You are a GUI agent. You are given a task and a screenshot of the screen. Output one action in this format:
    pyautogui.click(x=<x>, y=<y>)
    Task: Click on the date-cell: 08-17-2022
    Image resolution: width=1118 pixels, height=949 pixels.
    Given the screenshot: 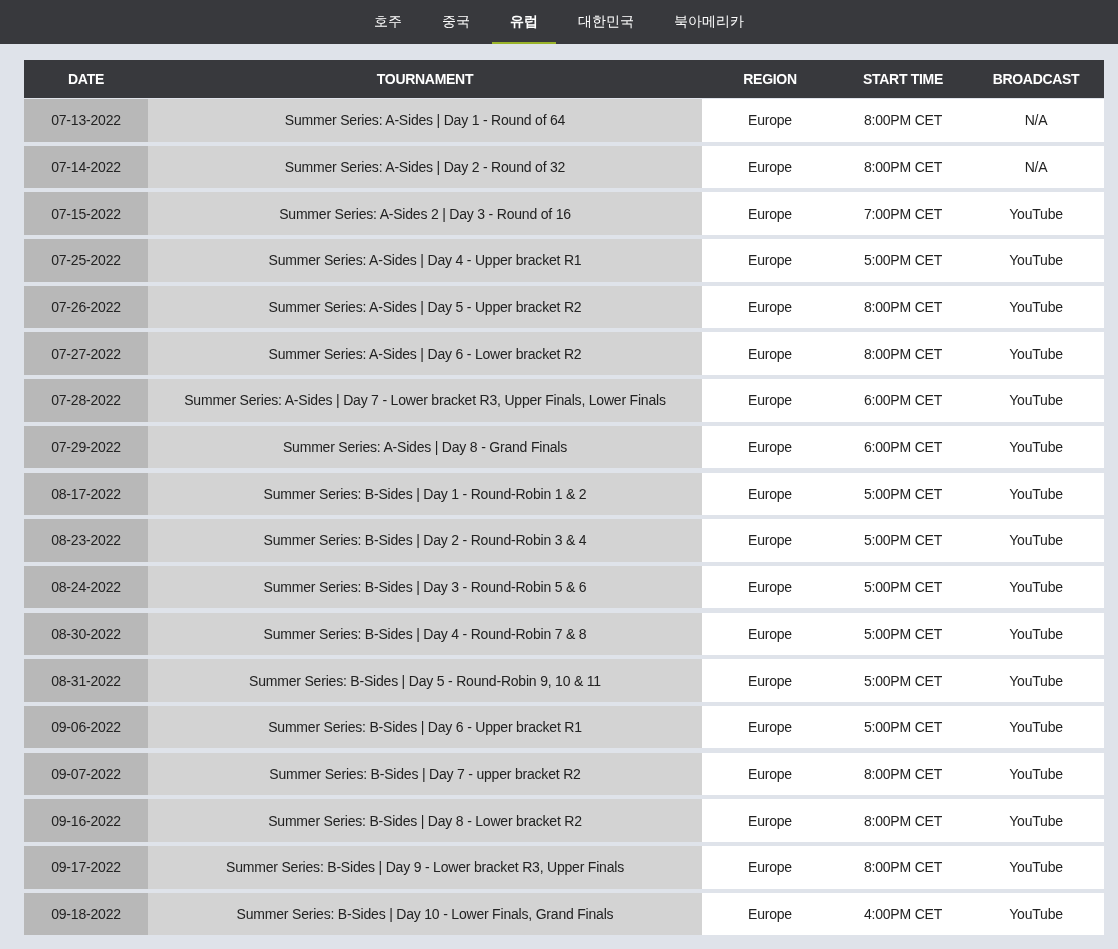 What is the action you would take?
    pyautogui.click(x=86, y=493)
    